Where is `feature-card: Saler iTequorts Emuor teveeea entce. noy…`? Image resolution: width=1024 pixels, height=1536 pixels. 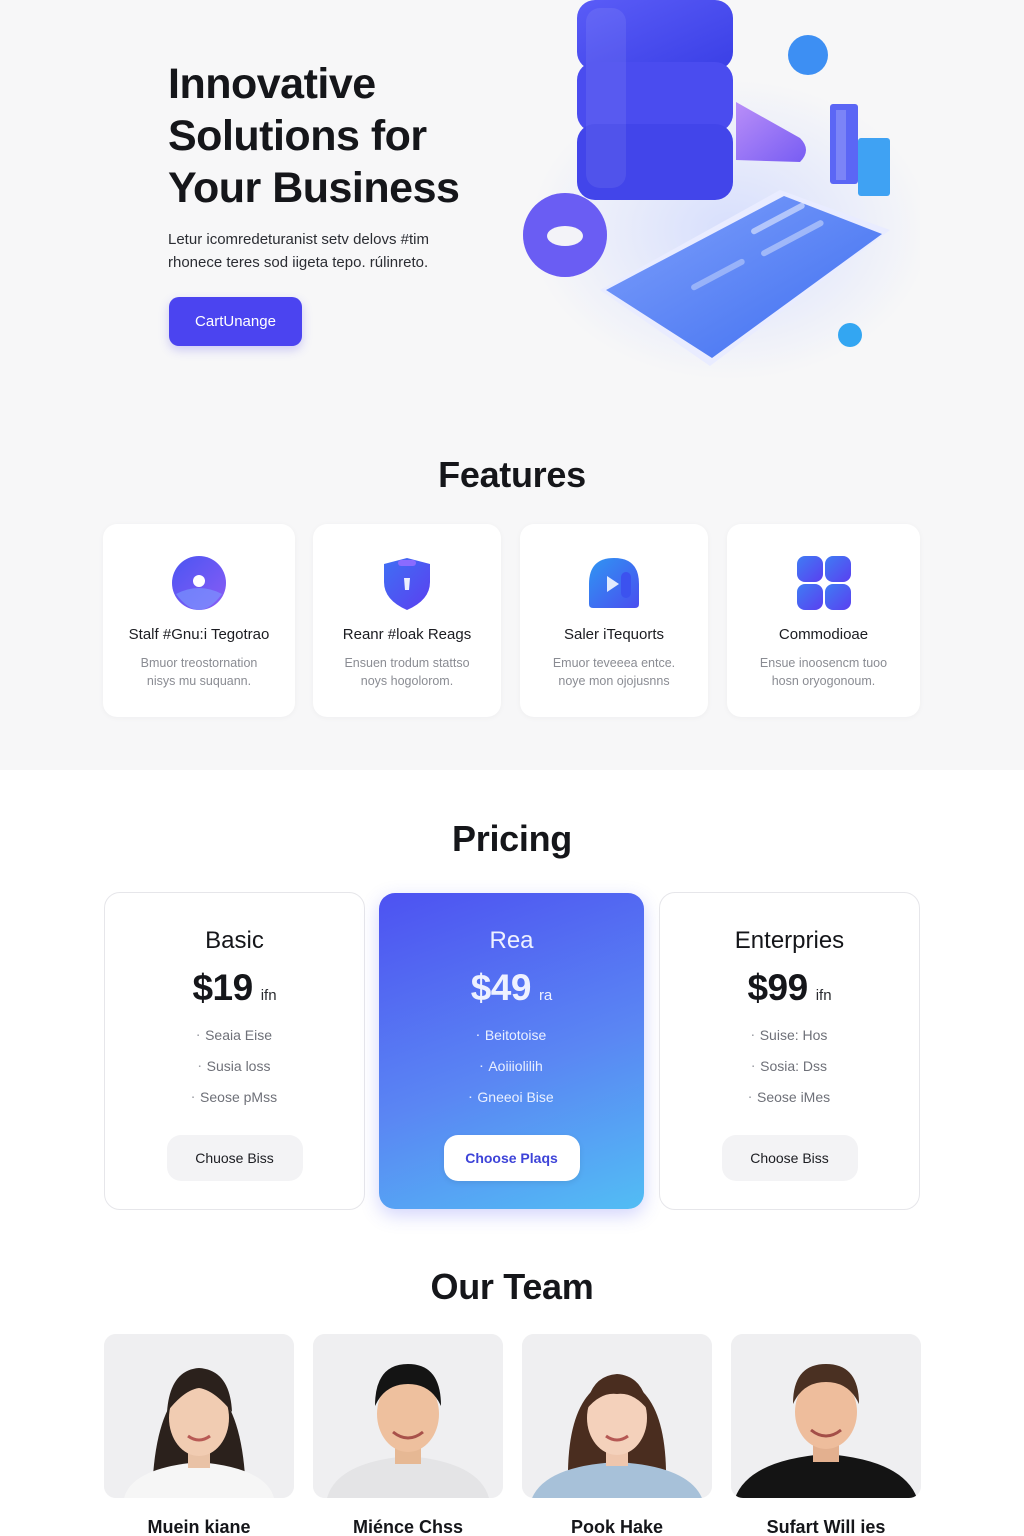 feature-card: Saler iTequorts Emuor teveeea entce. noy… is located at coordinates (614, 620).